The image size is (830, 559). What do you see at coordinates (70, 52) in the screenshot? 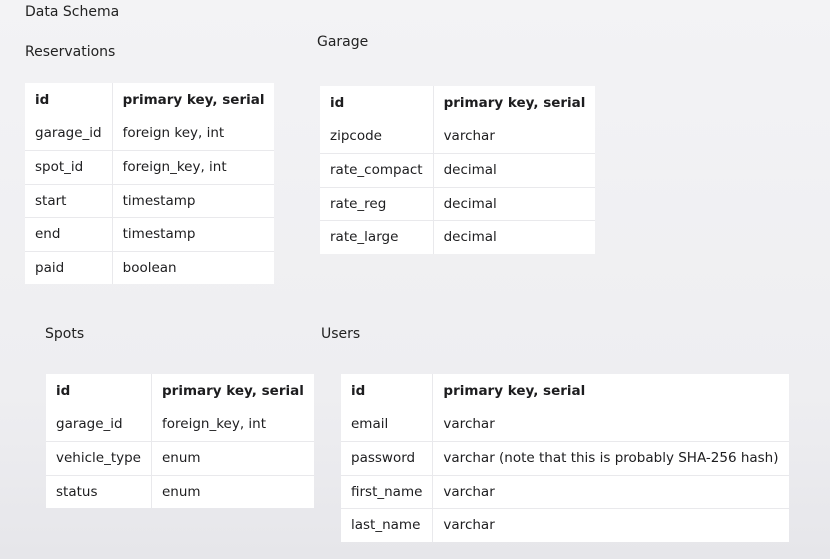
I see `reservations-title: Reservations` at bounding box center [70, 52].